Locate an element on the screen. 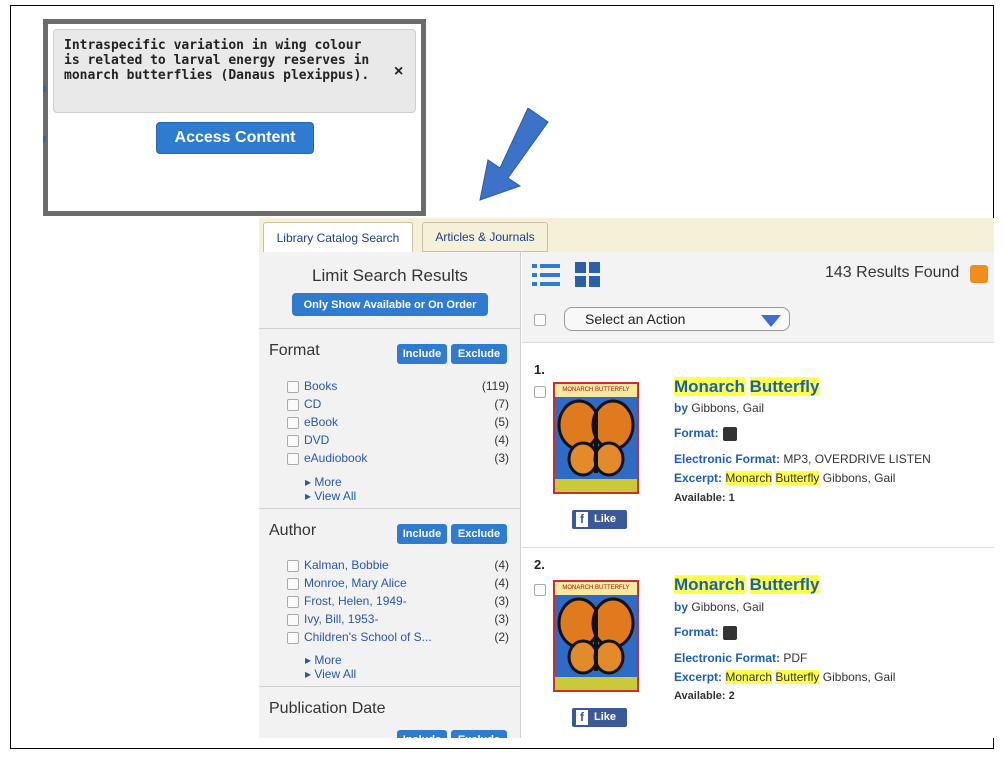 This screenshot has height=757, width=1005. record-electronic-format: Electronic Format: MP3, OVERDRIVE LISTEN is located at coordinates (802, 459).